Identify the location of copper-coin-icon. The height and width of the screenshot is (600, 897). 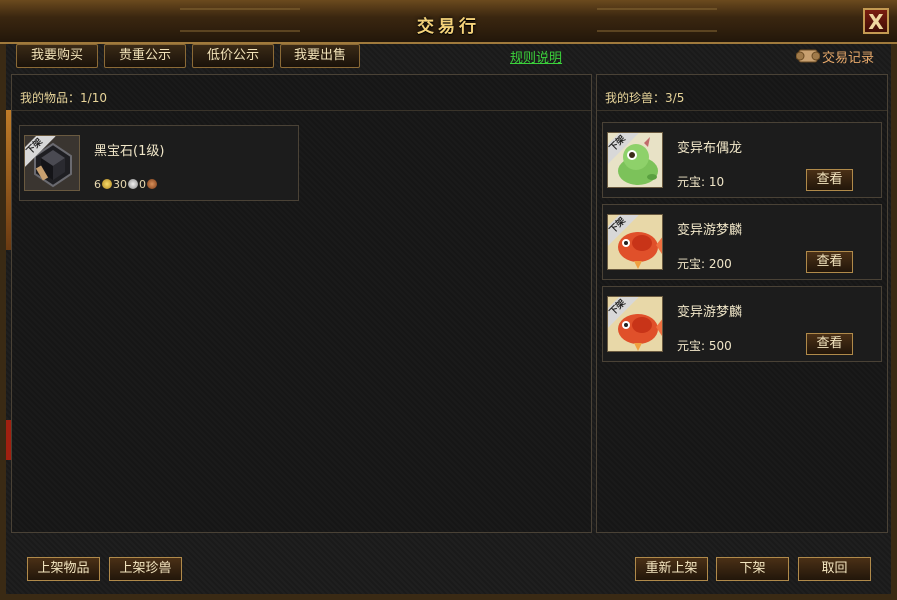
(152, 184).